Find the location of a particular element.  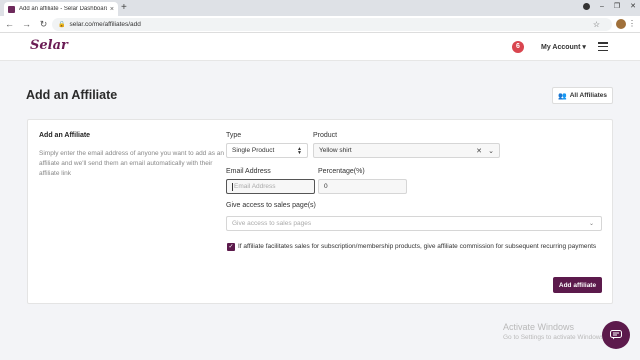

sales-pages-select: Give access to sales pages ⌄ is located at coordinates (414, 223).